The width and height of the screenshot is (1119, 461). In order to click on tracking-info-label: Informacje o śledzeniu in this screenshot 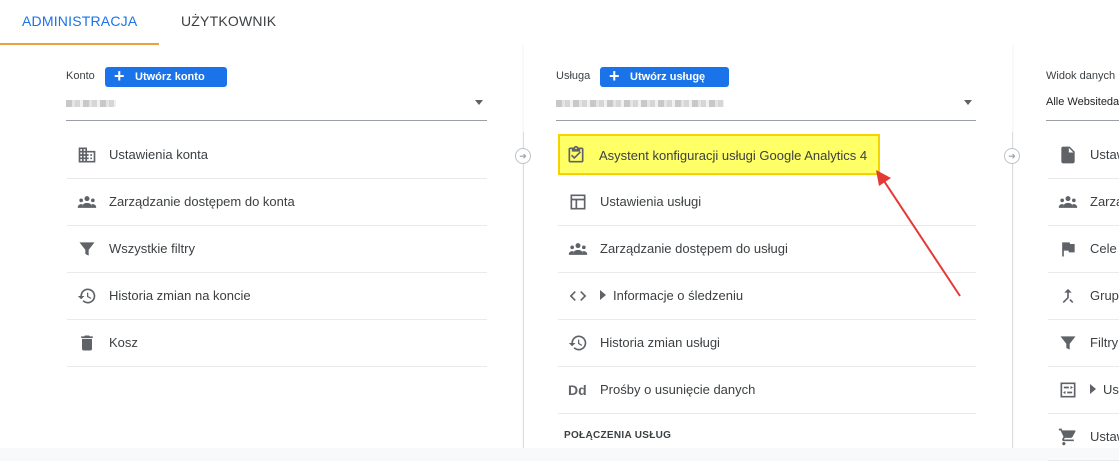, I will do `click(678, 295)`.